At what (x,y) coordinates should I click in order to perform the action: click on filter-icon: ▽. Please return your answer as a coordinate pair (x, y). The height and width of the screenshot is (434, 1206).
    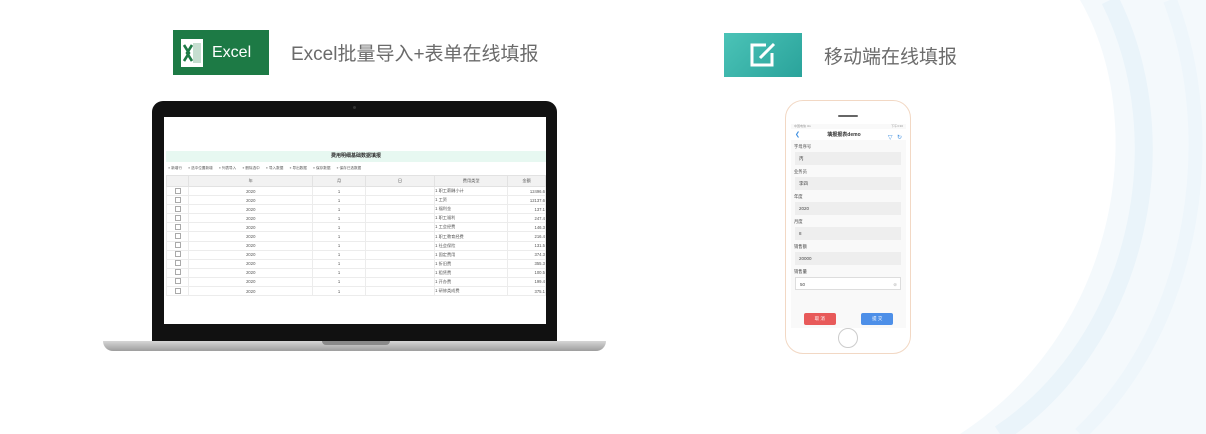
    Looking at the image, I should click on (890, 138).